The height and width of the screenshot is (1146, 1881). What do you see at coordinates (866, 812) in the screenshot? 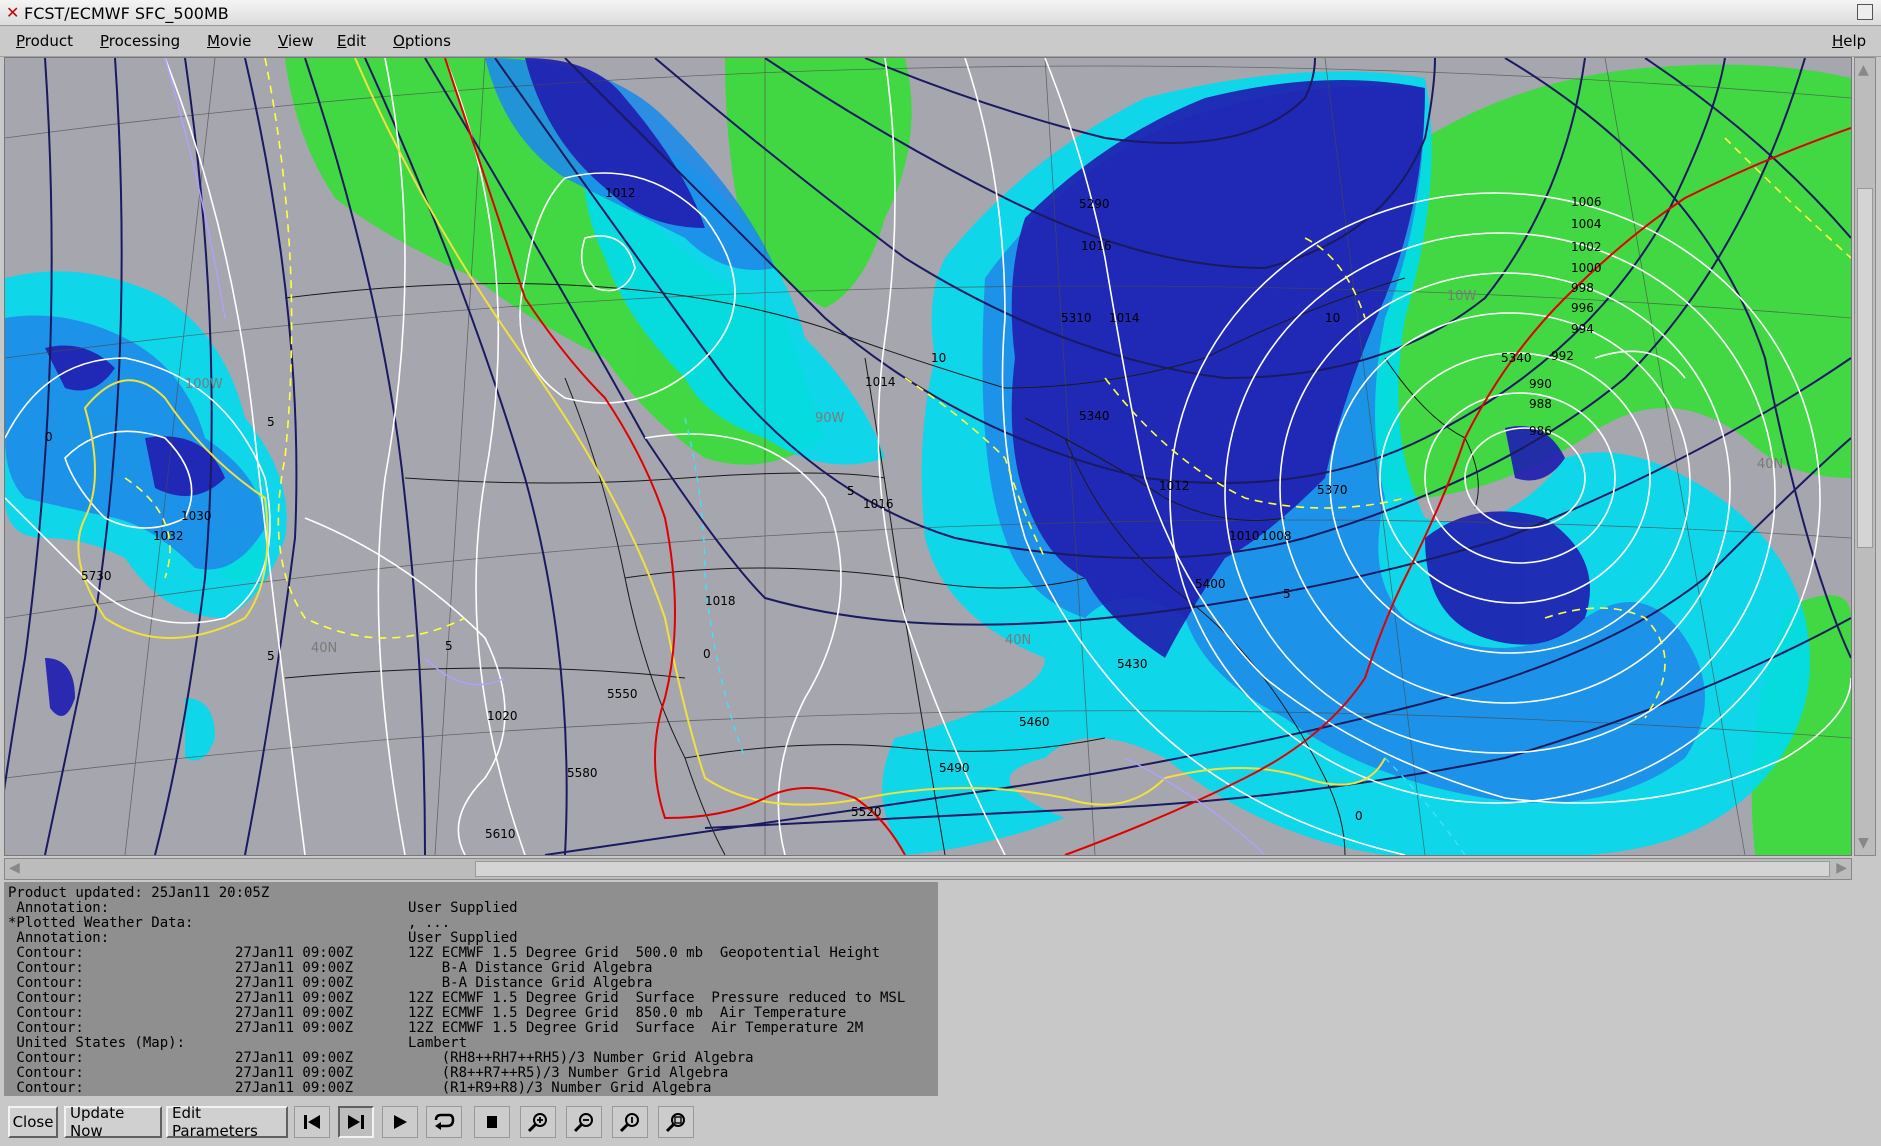
I see `height-label: 5520` at bounding box center [866, 812].